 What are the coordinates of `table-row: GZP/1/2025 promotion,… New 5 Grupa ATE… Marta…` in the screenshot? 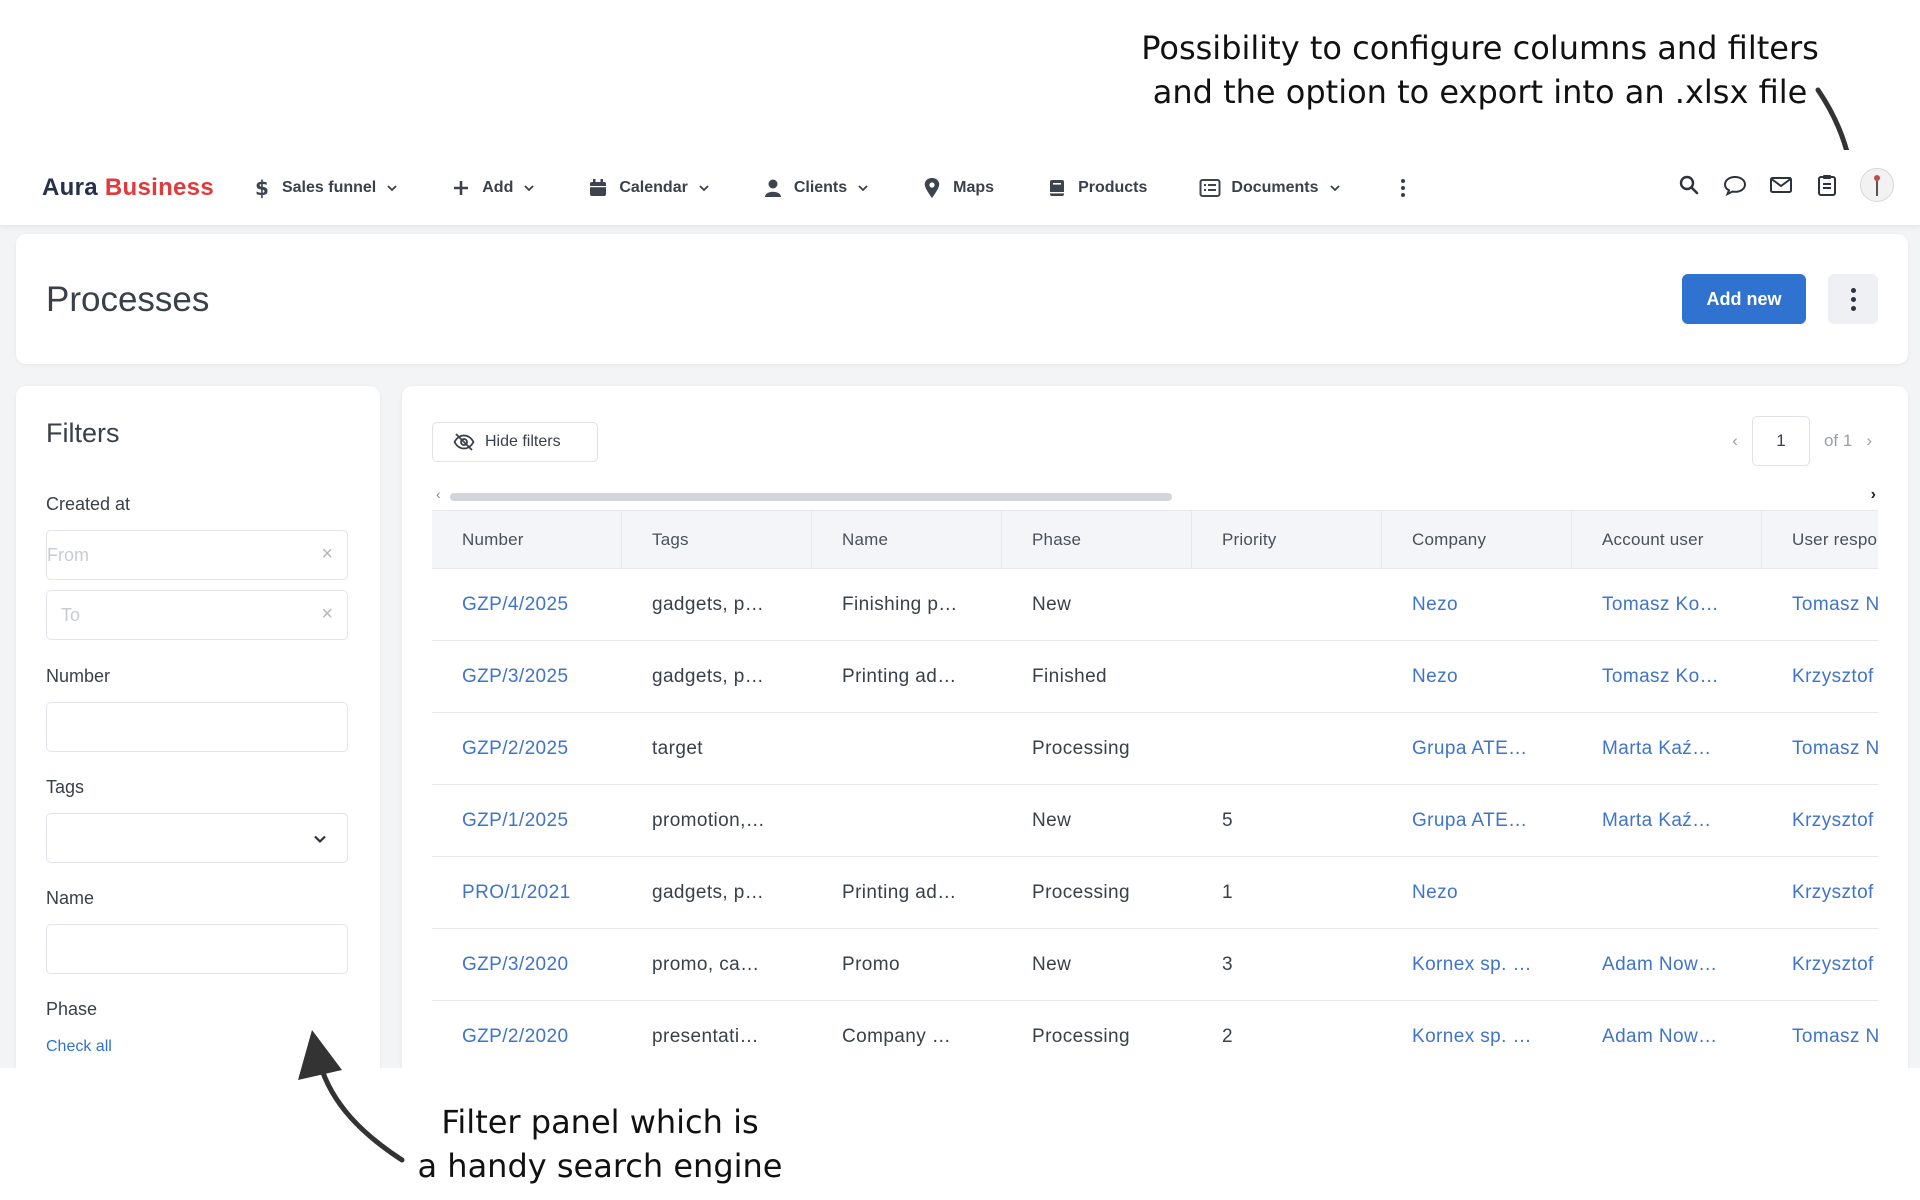 It's located at (1155, 821).